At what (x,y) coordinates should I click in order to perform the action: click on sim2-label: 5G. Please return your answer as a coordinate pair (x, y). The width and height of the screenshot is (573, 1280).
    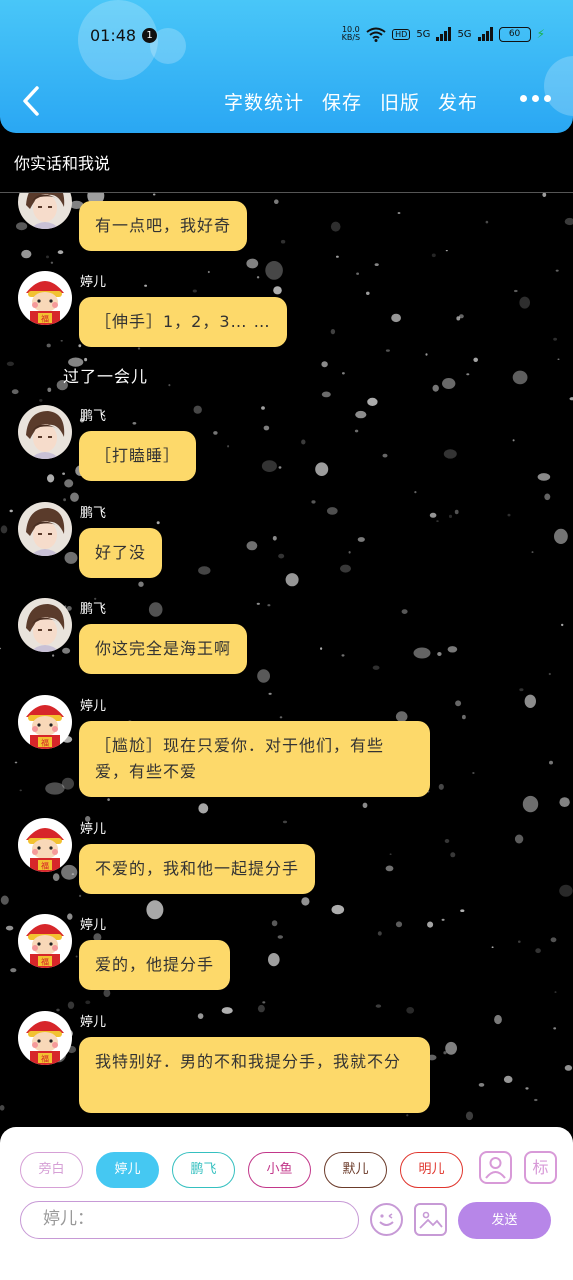
    Looking at the image, I should click on (464, 34).